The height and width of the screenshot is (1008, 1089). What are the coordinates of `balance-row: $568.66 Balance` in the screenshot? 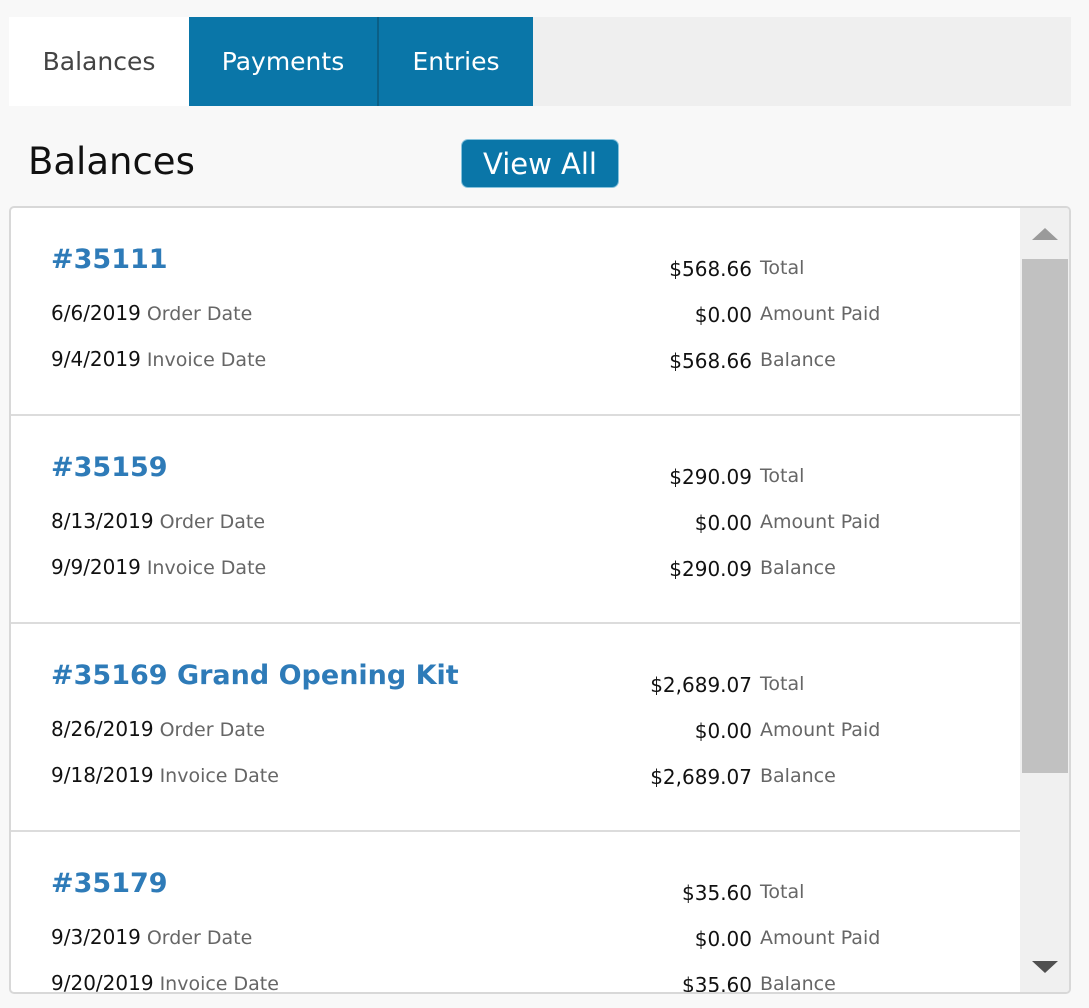 It's located at (700, 361).